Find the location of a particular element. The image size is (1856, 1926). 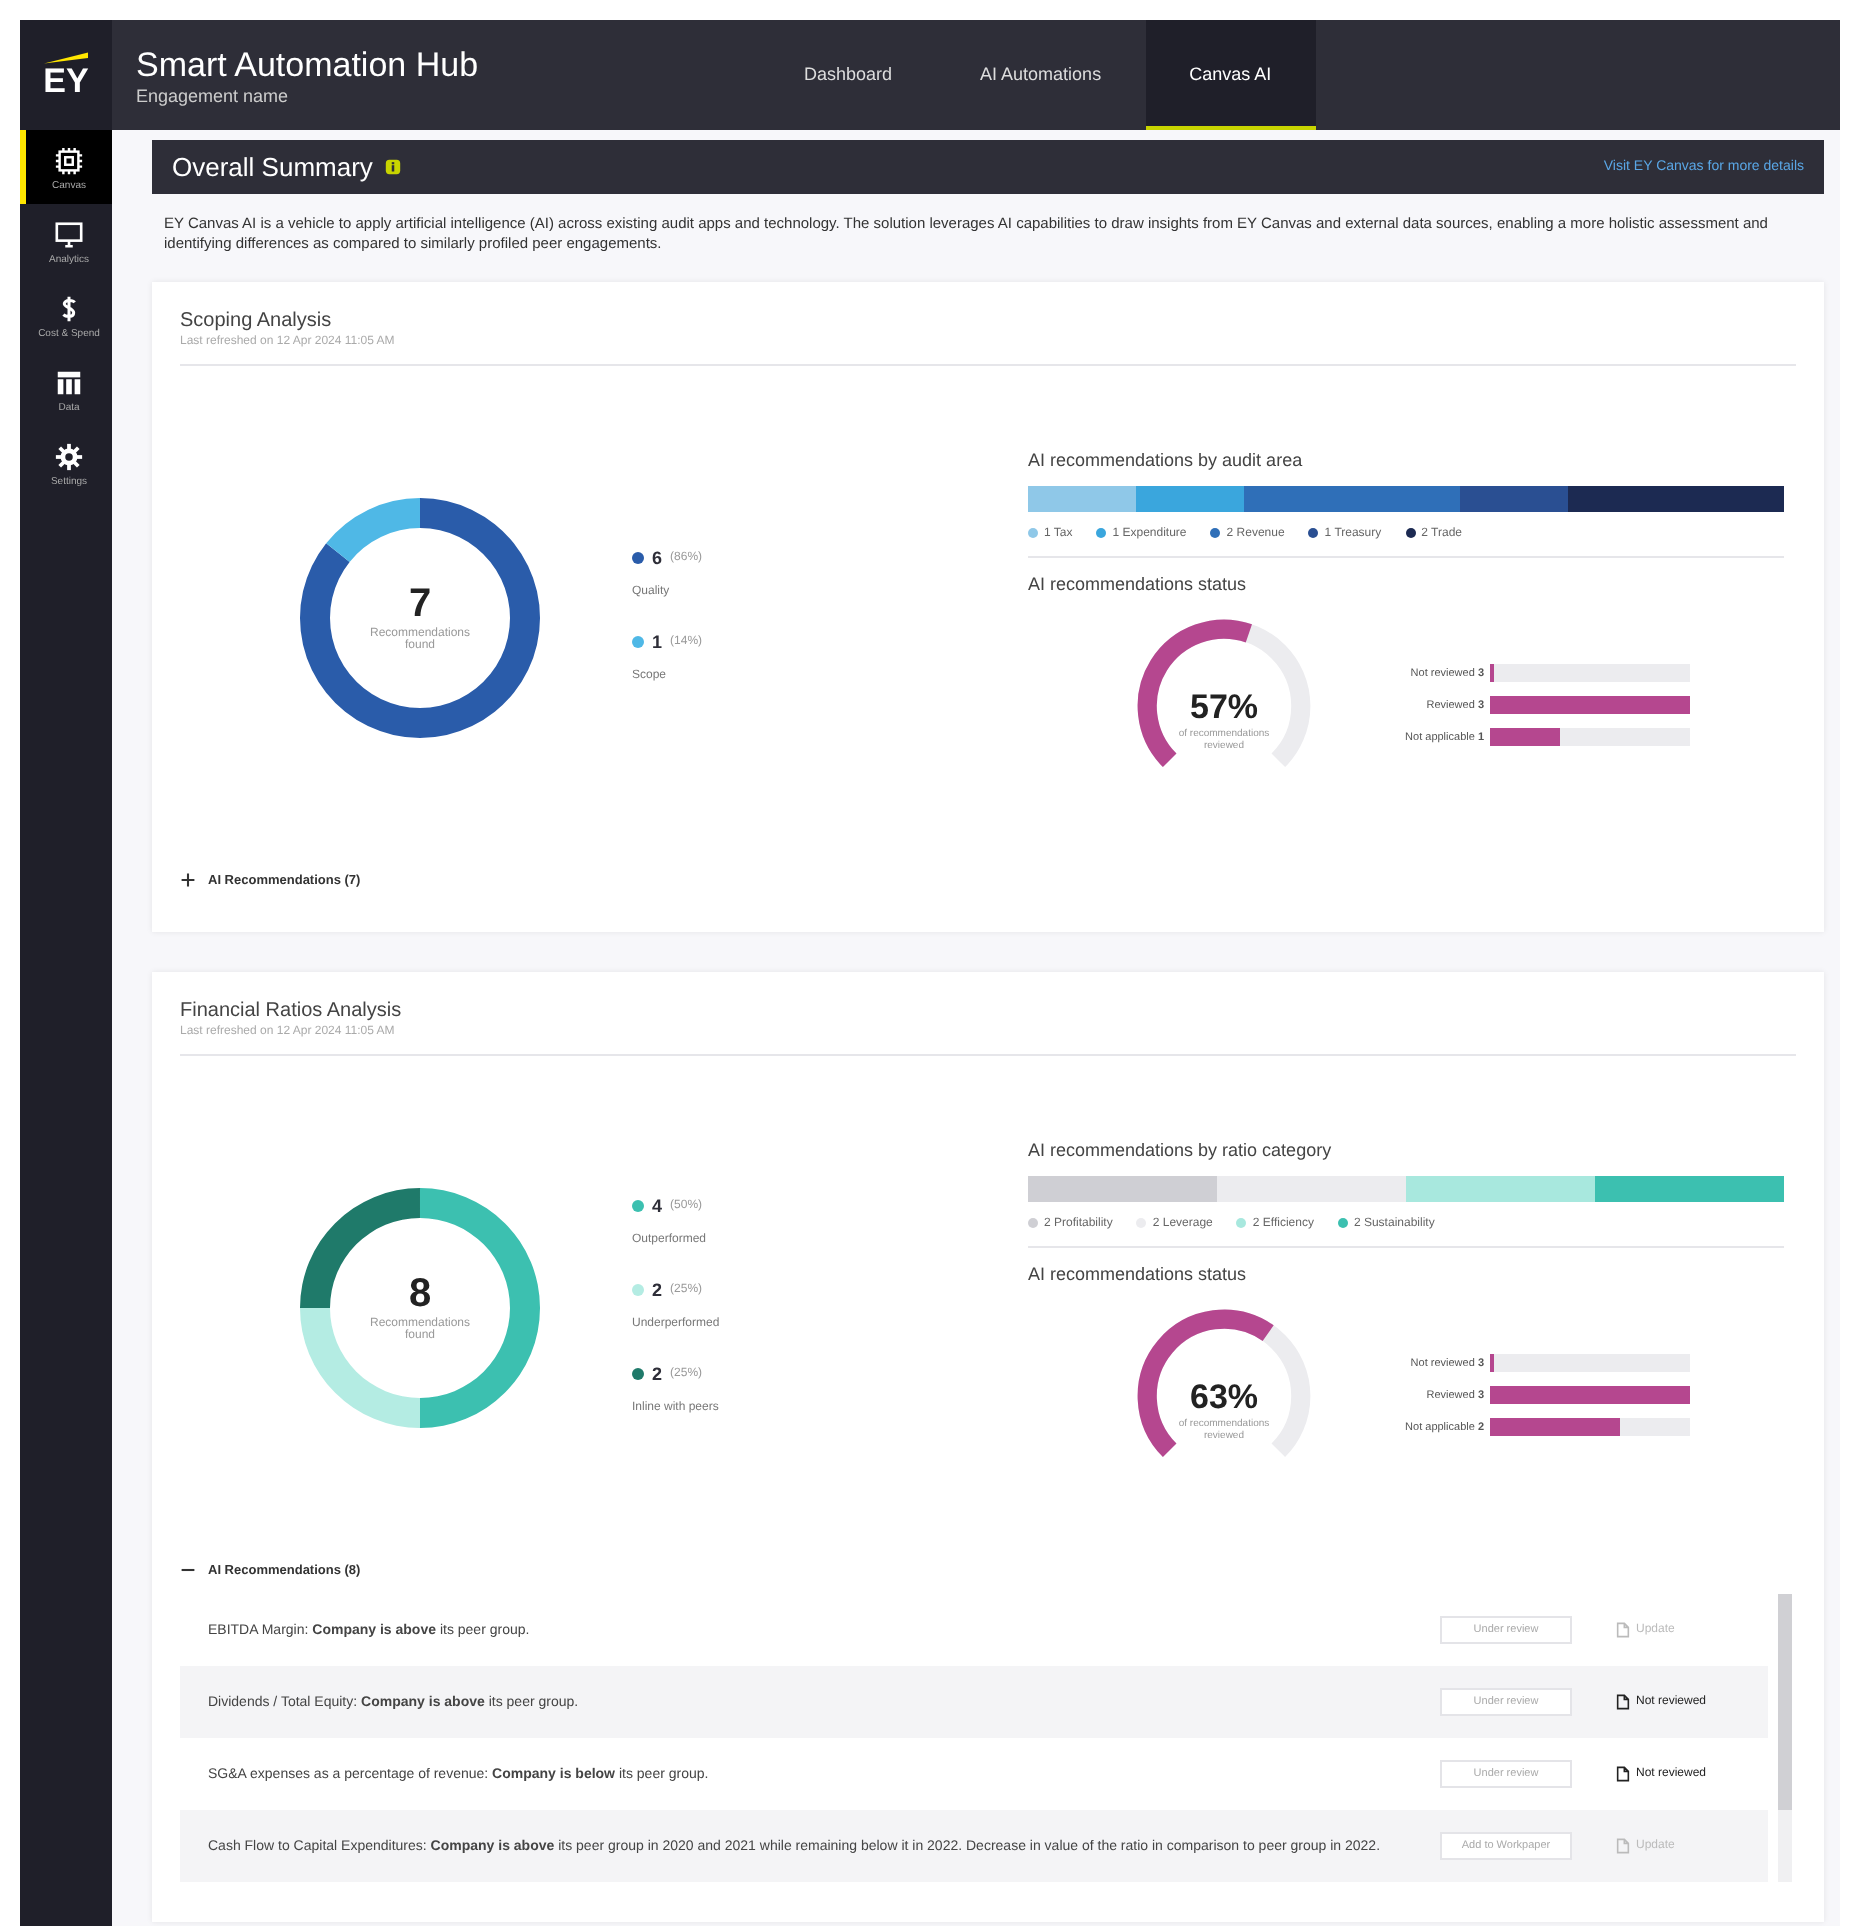

scrollbar is located at coordinates (1785, 1738).